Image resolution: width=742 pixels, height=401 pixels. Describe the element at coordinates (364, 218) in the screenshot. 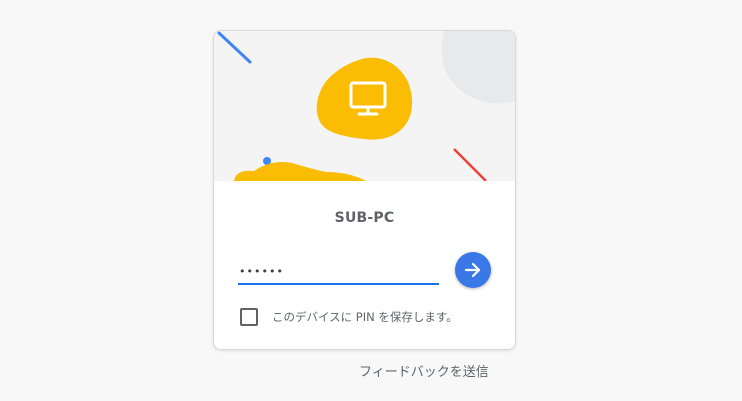

I see `device-name: SUB-PC` at that location.